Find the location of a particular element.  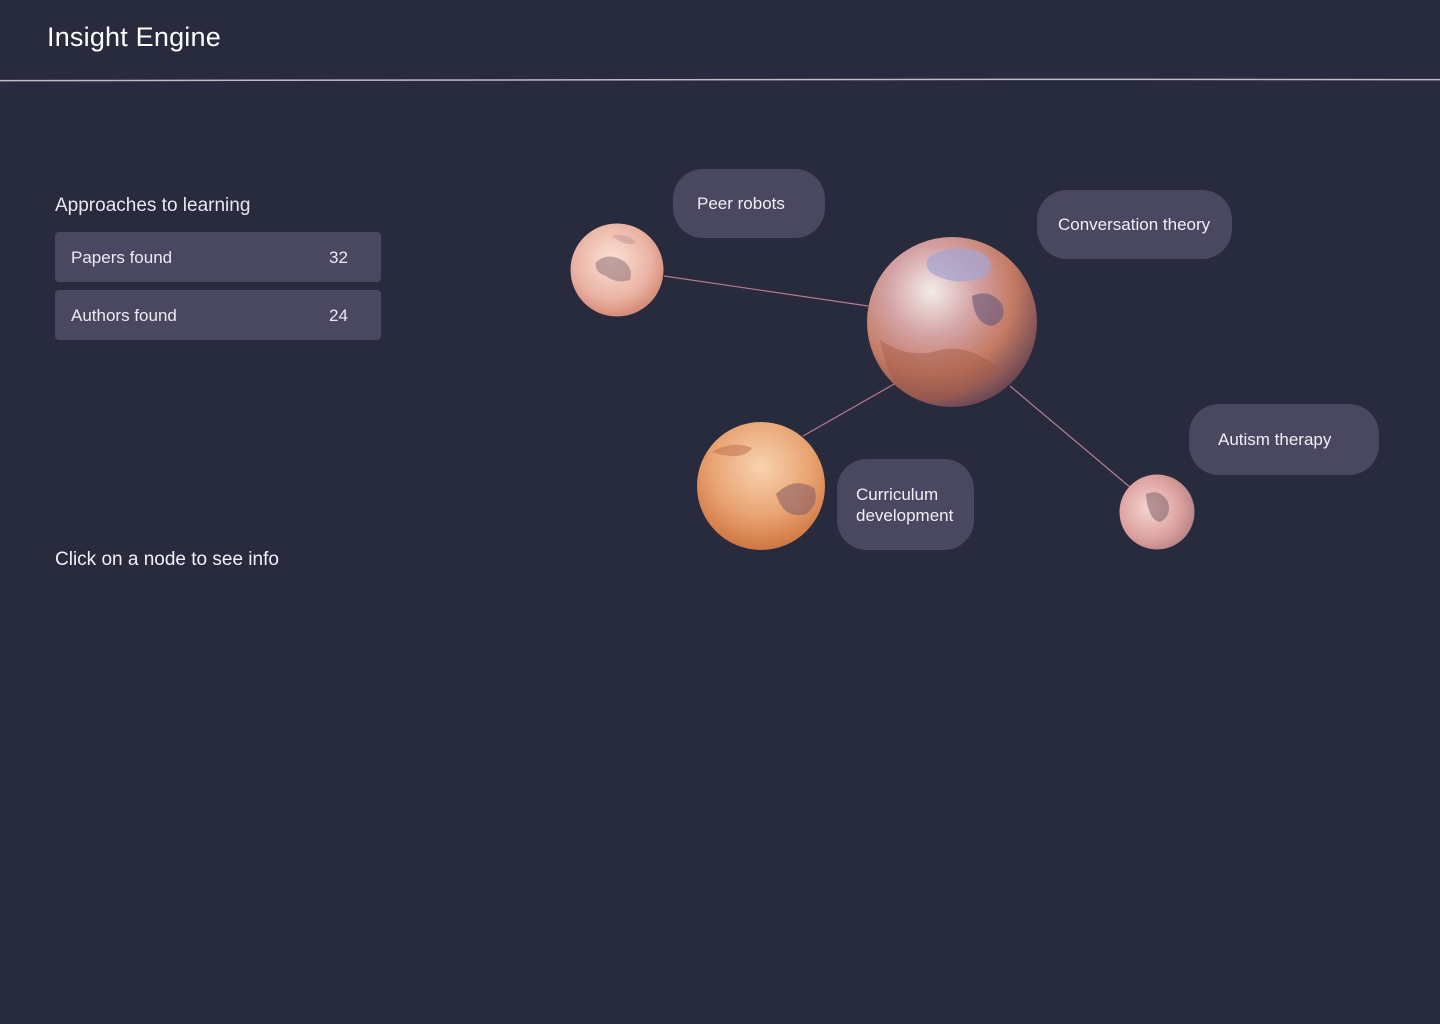

label-curriculum-line1: Curriculum is located at coordinates (897, 494).